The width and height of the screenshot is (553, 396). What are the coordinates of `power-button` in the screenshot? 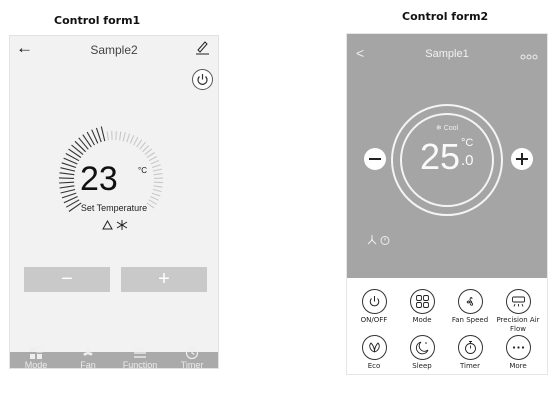 It's located at (202, 79).